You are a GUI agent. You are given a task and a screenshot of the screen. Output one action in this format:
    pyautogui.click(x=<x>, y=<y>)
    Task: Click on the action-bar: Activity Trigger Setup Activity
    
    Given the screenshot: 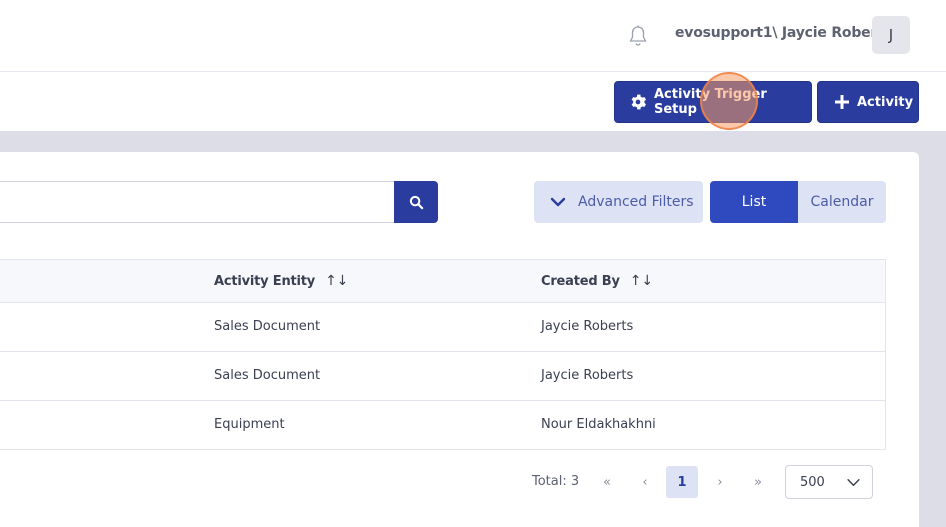 What is the action you would take?
    pyautogui.click(x=473, y=102)
    